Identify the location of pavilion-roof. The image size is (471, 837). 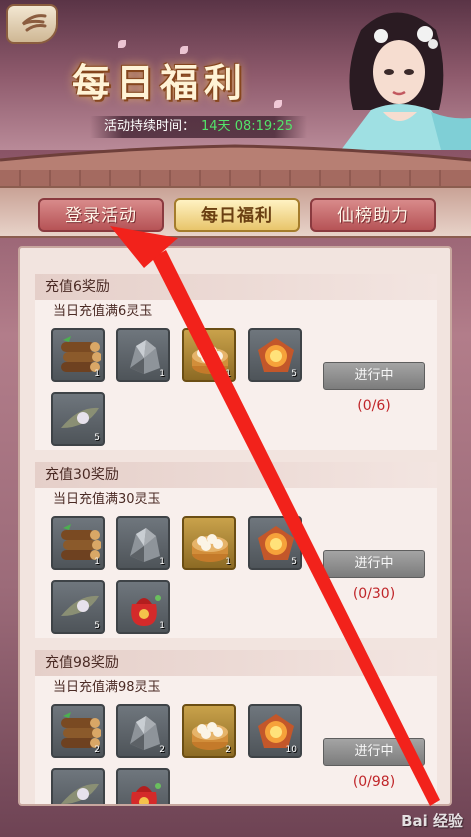
(235, 165).